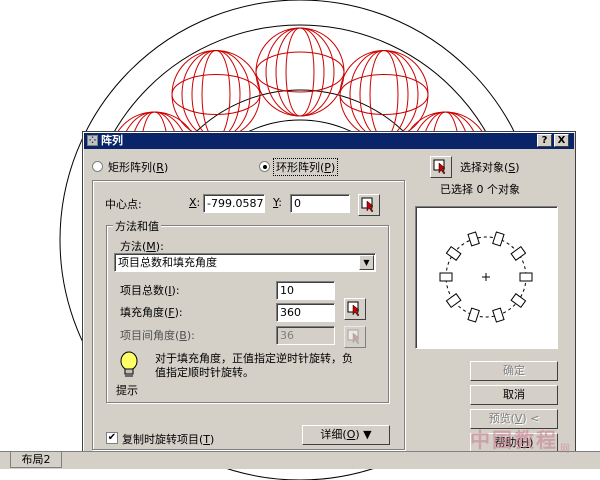 The width and height of the screenshot is (600, 480). What do you see at coordinates (514, 440) in the screenshot?
I see `watermark-text: 中国教程` at bounding box center [514, 440].